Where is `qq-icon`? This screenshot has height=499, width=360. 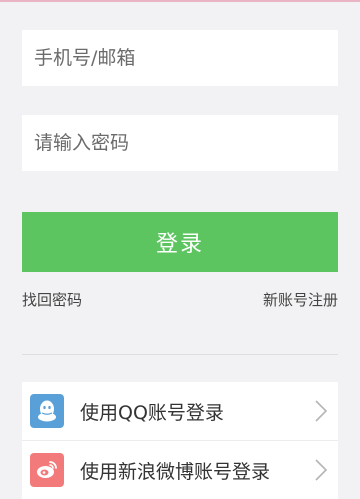 qq-icon is located at coordinates (47, 411).